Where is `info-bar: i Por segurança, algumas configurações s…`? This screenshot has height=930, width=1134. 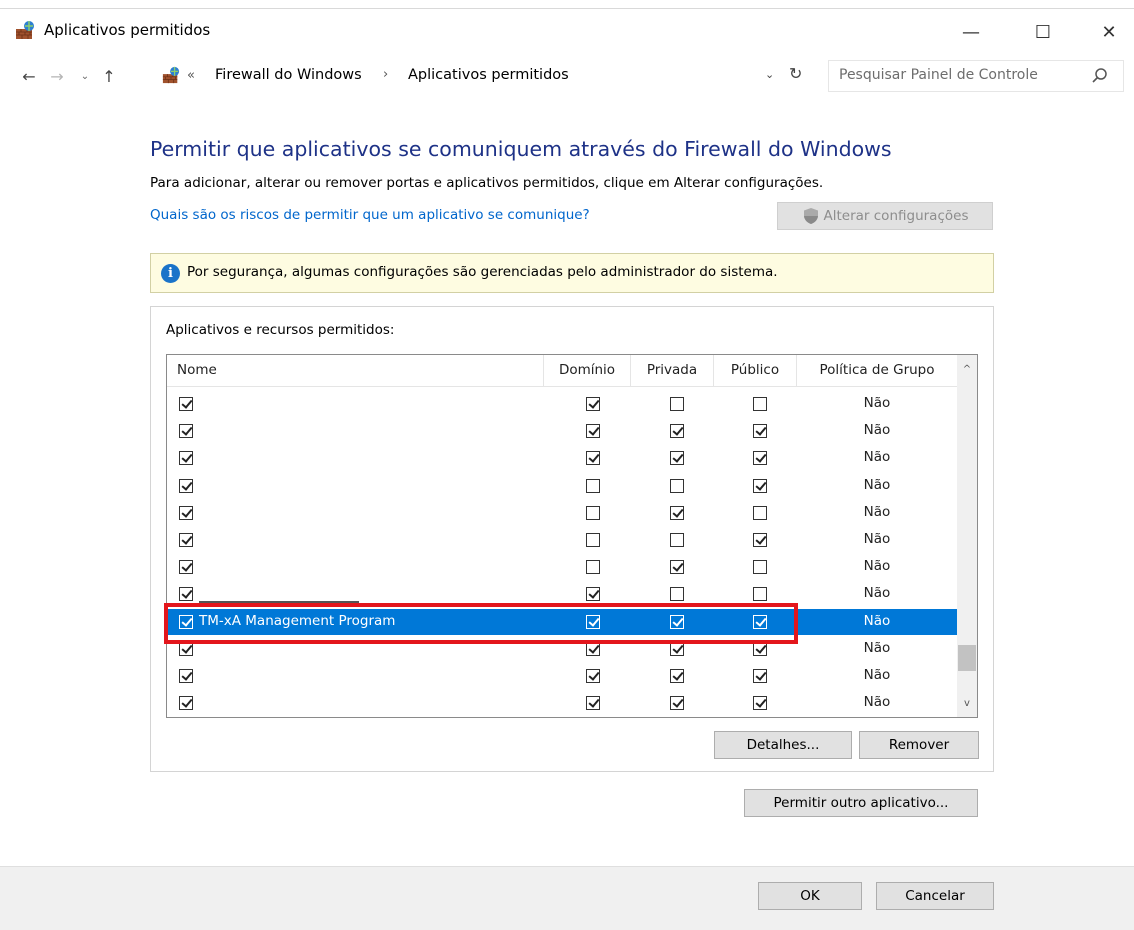
info-bar: i Por segurança, algumas configurações s… is located at coordinates (572, 273).